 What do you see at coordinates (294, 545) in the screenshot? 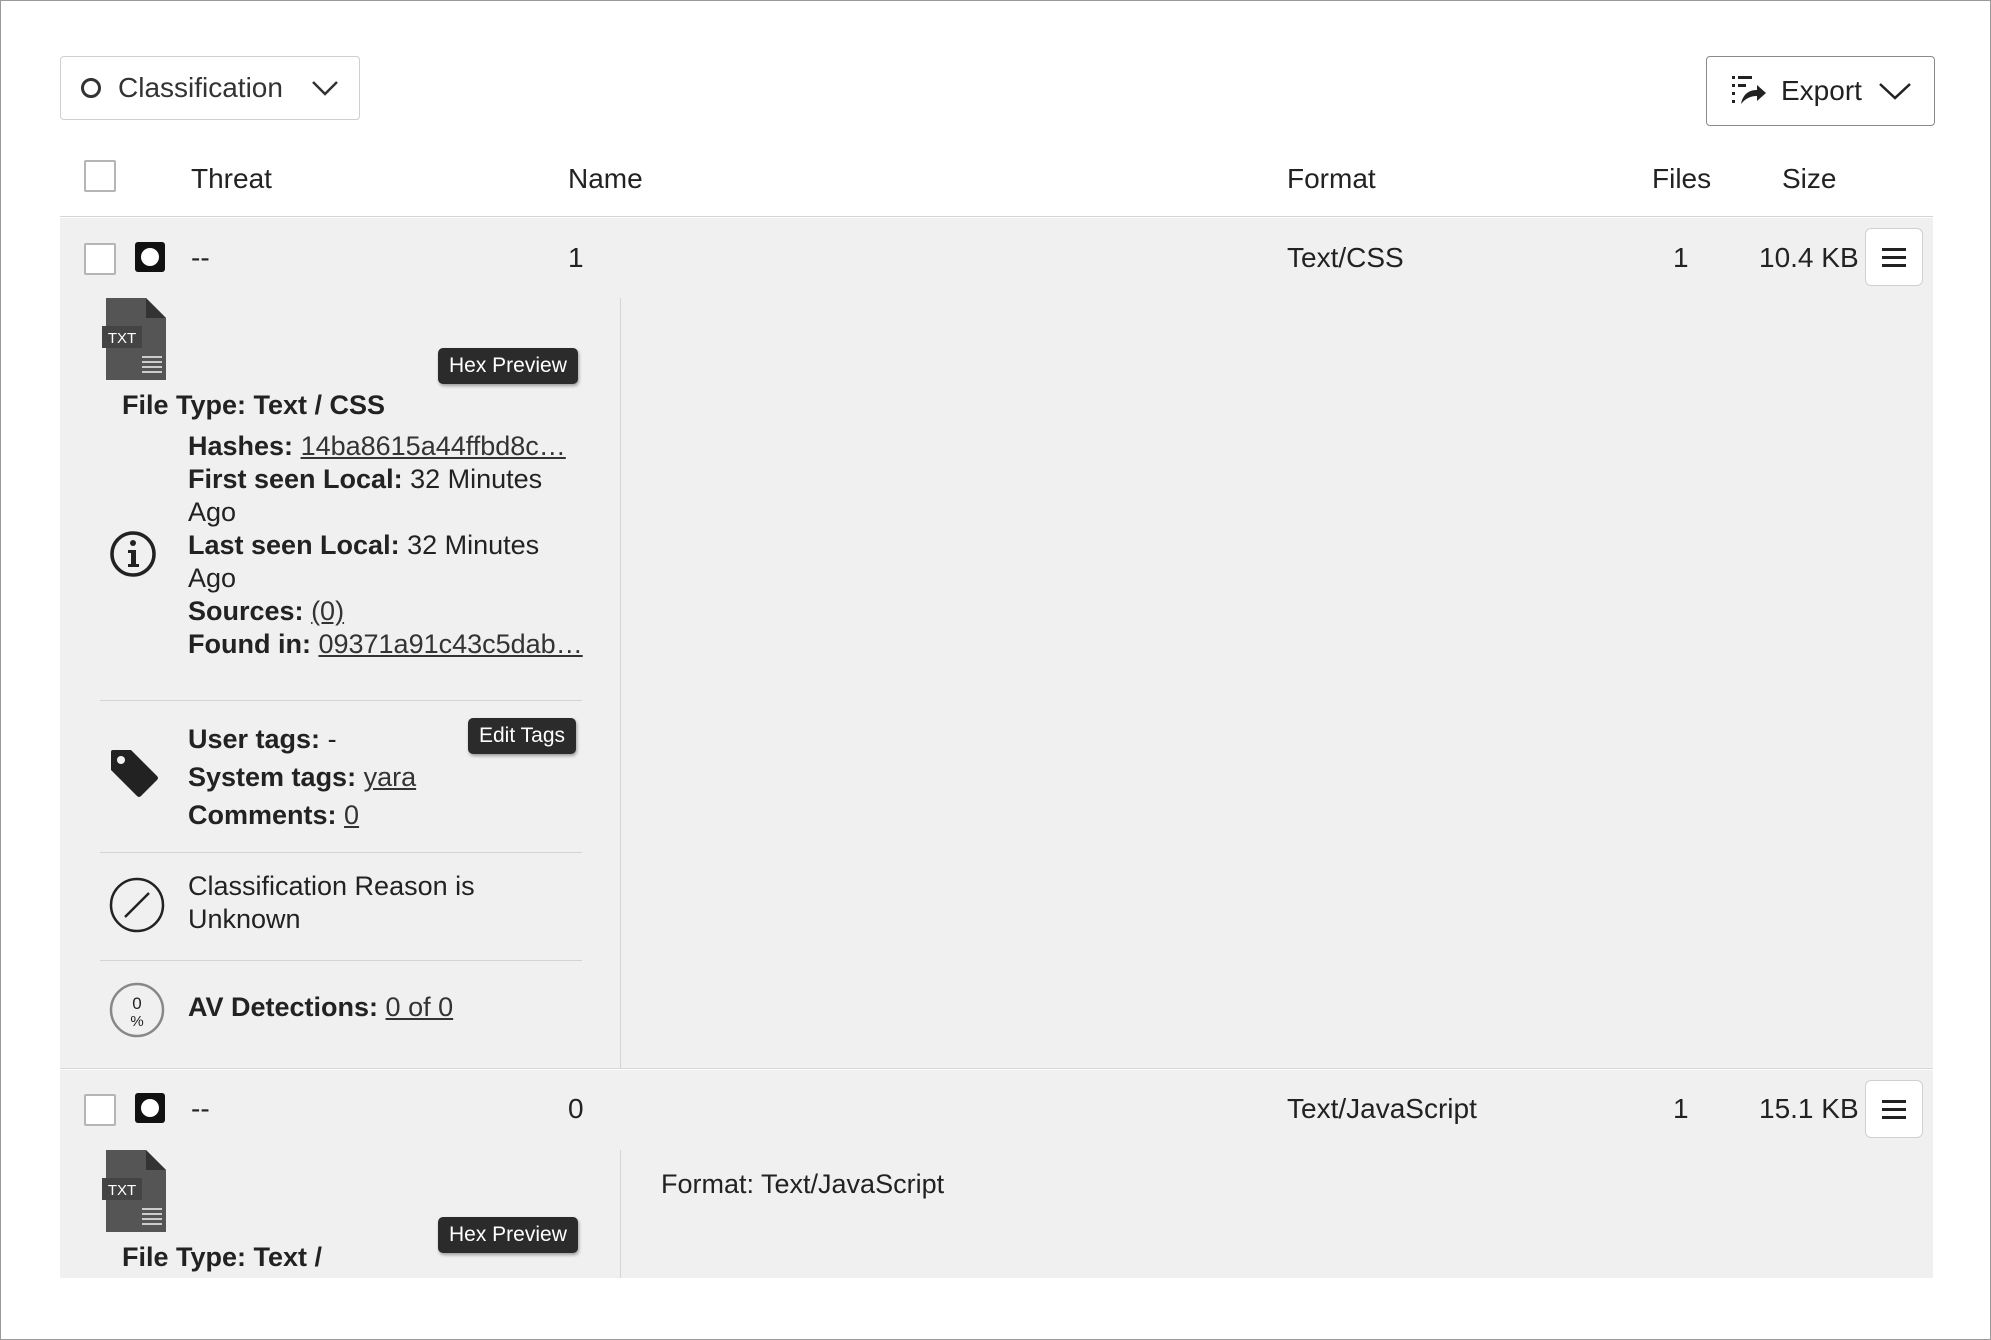
I see `last-seen-label: Last seen Local:` at bounding box center [294, 545].